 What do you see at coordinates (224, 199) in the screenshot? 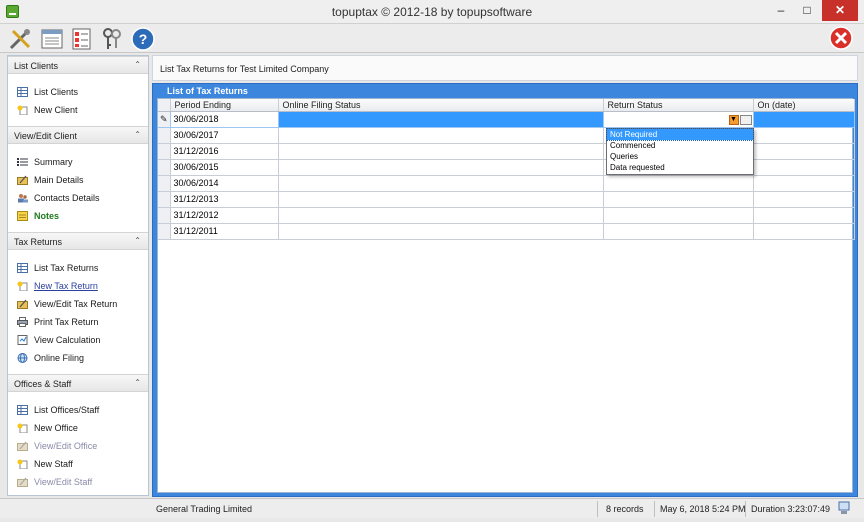
I see `period-cell: 31/12/2013` at bounding box center [224, 199].